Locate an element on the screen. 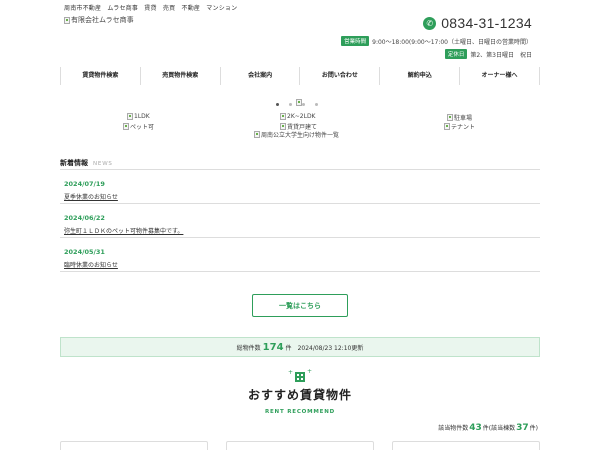 This screenshot has height=450, width=600. recommend-count: 該当物件数 43 件(該当棟数 37 件) is located at coordinates (488, 428).